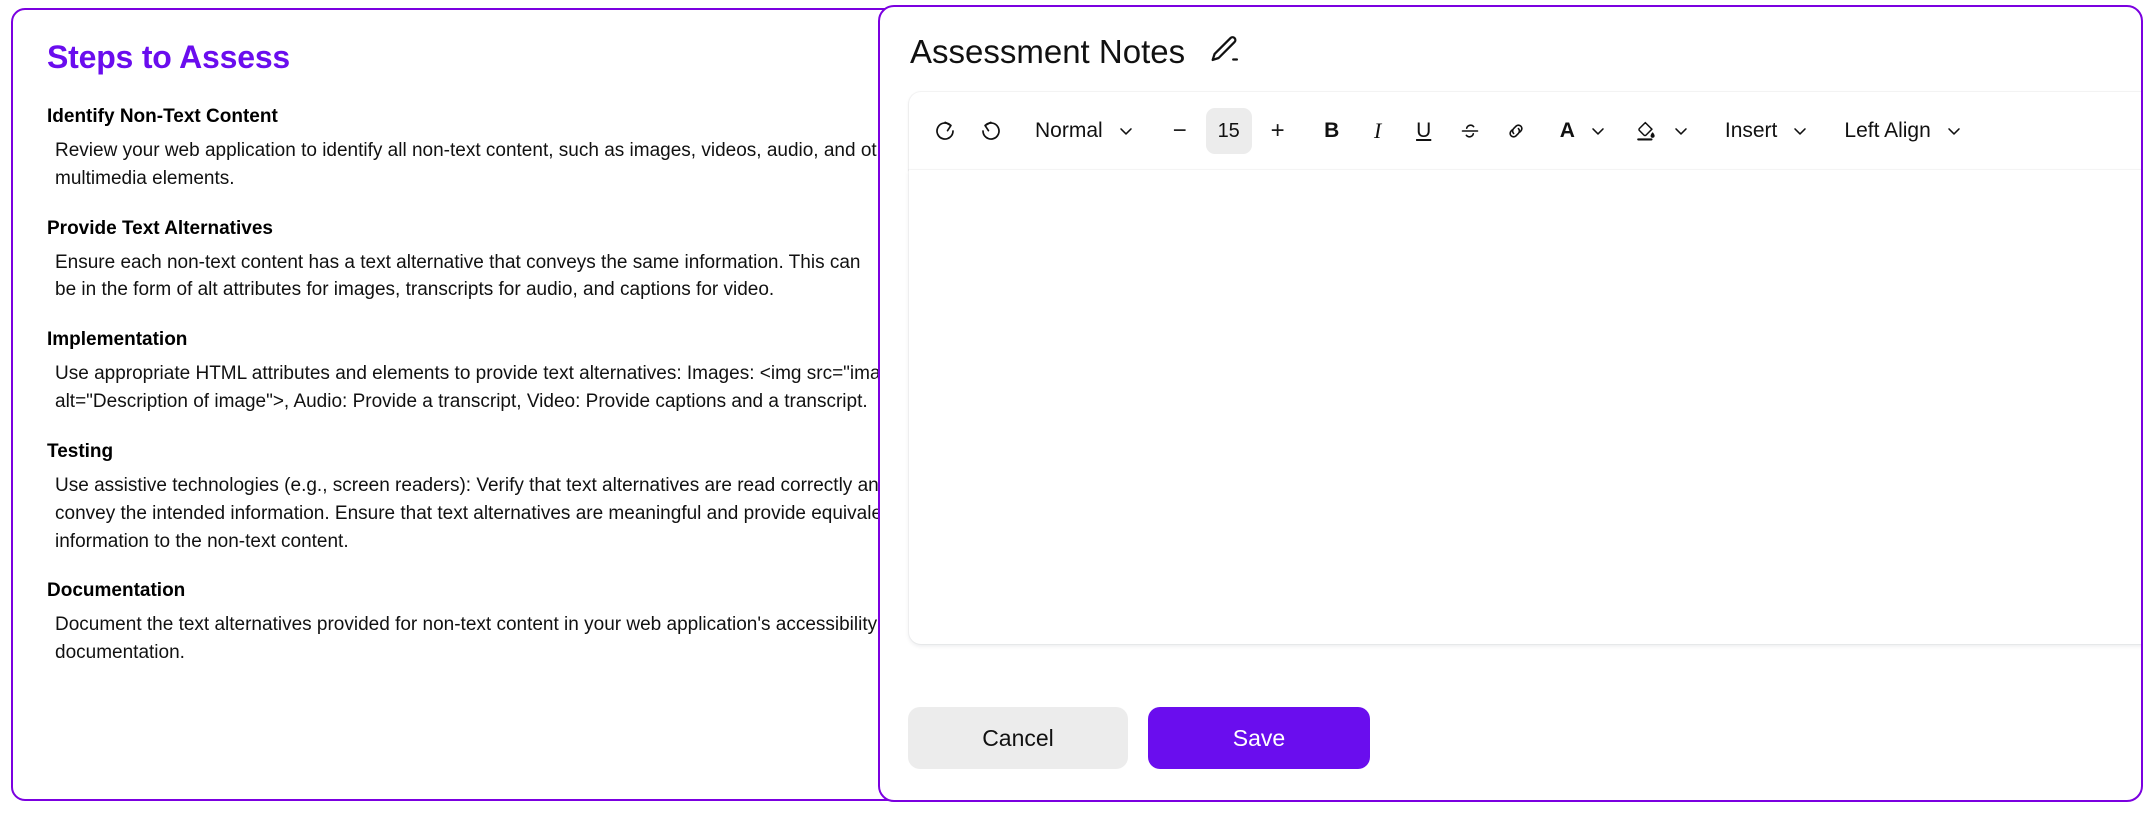 This screenshot has height=820, width=2150. I want to click on paragraph-style-dropdown: Normal, so click(1085, 131).